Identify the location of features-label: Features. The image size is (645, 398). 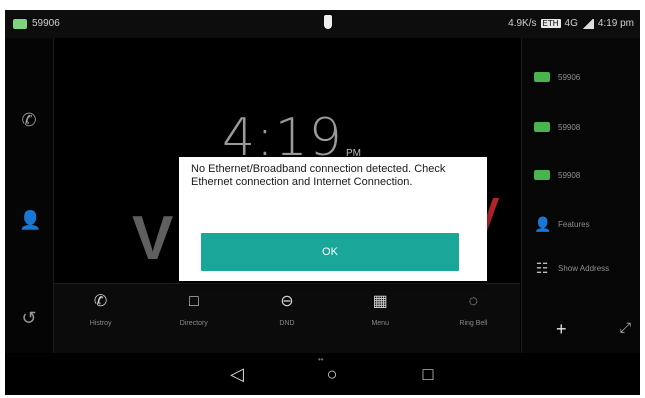
(574, 224).